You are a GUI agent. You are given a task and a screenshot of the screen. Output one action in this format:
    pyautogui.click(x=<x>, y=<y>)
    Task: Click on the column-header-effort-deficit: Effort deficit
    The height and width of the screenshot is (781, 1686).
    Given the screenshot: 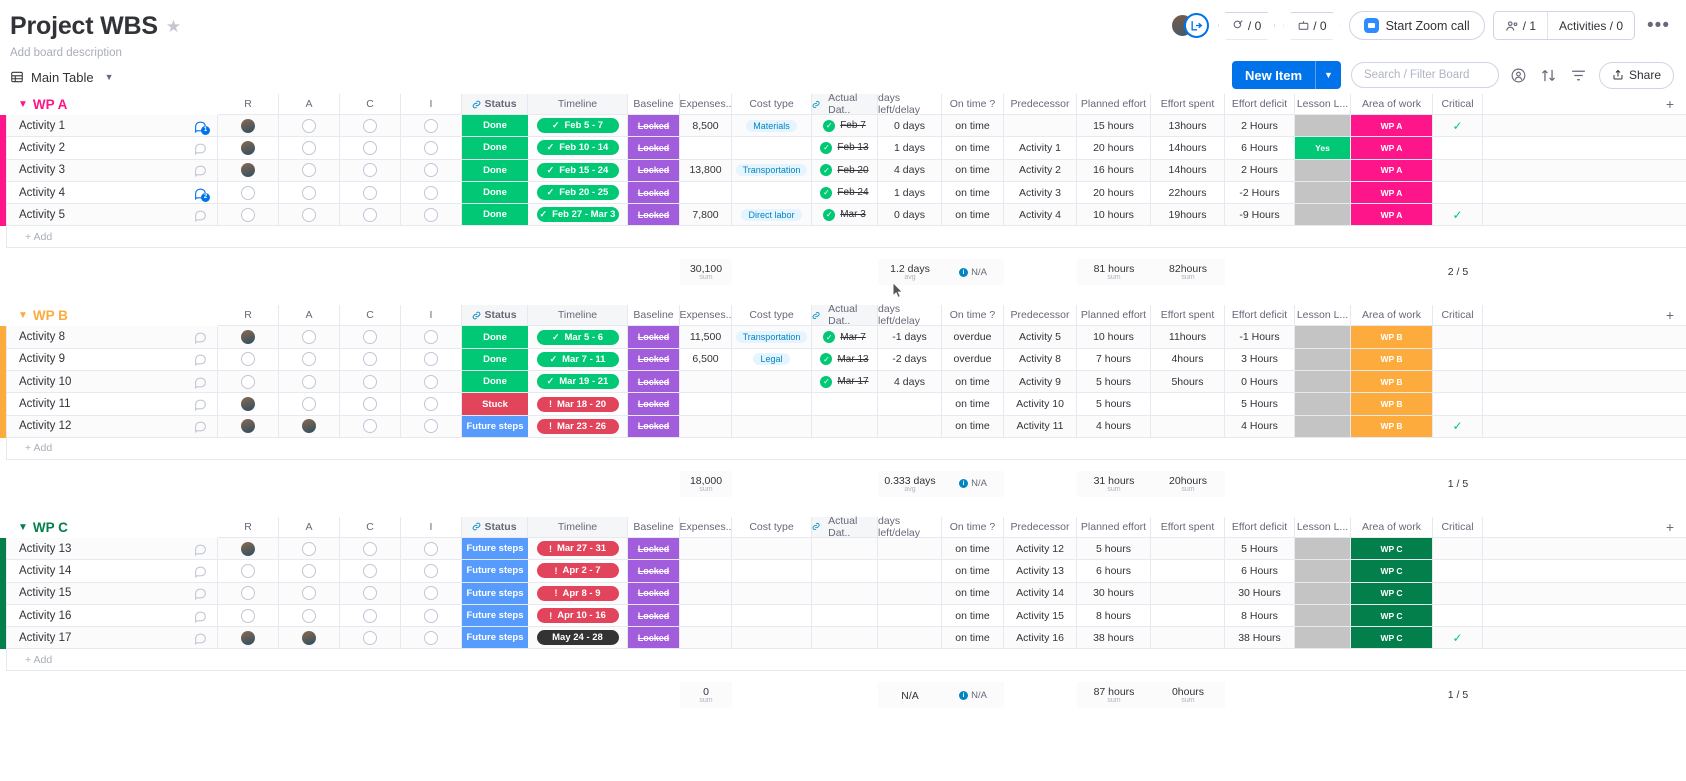 What is the action you would take?
    pyautogui.click(x=1260, y=316)
    